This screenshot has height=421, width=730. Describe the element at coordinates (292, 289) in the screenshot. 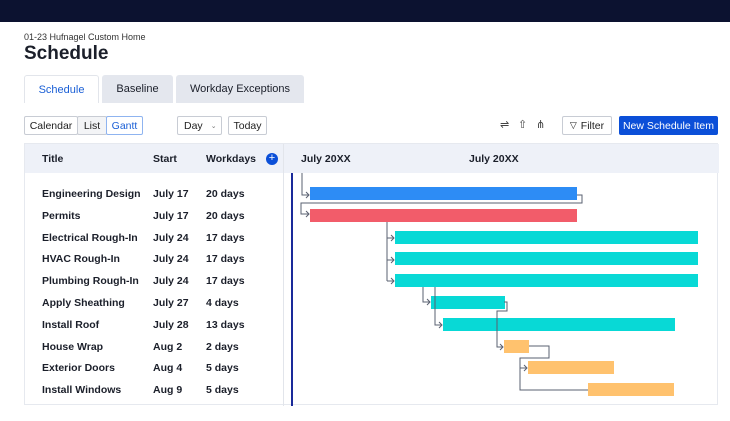

I see `today-line` at that location.